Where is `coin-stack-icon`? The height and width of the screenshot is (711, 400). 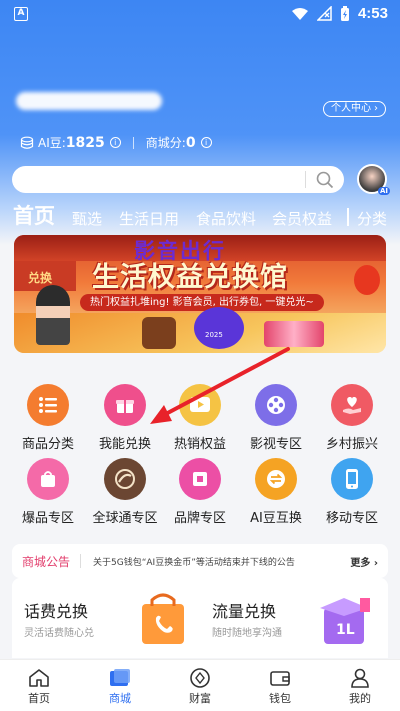 coin-stack-icon is located at coordinates (27, 142).